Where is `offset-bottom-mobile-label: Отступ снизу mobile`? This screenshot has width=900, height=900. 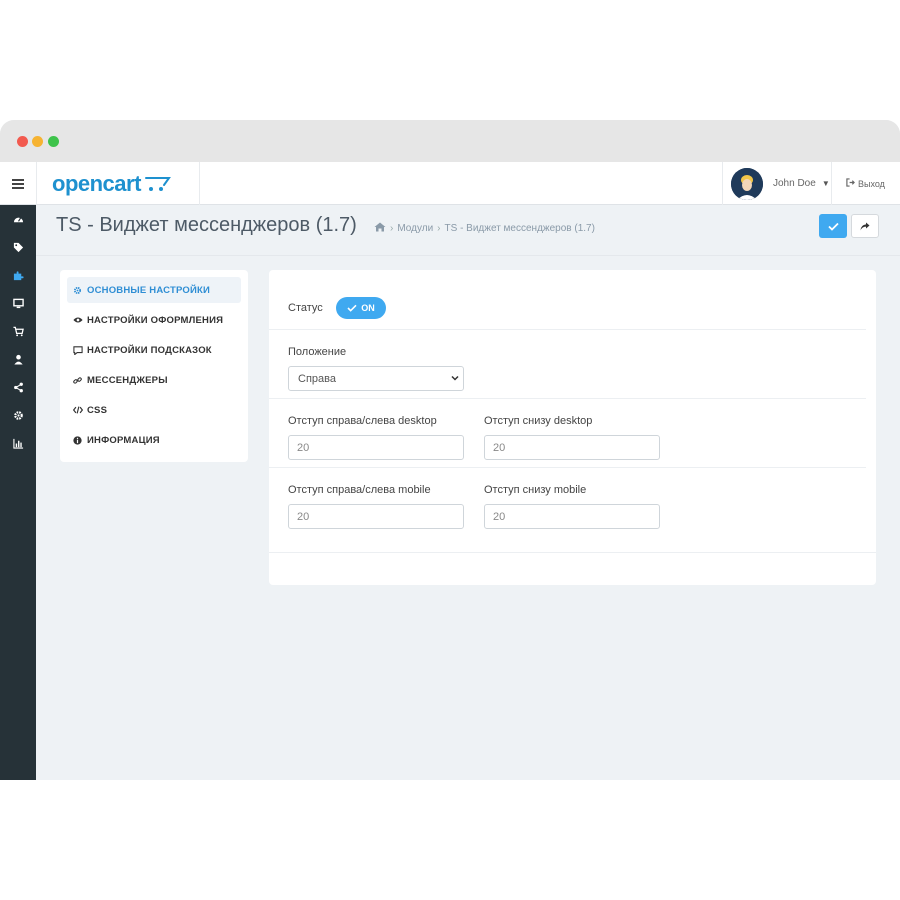
offset-bottom-mobile-label: Отступ снизу mobile is located at coordinates (535, 490).